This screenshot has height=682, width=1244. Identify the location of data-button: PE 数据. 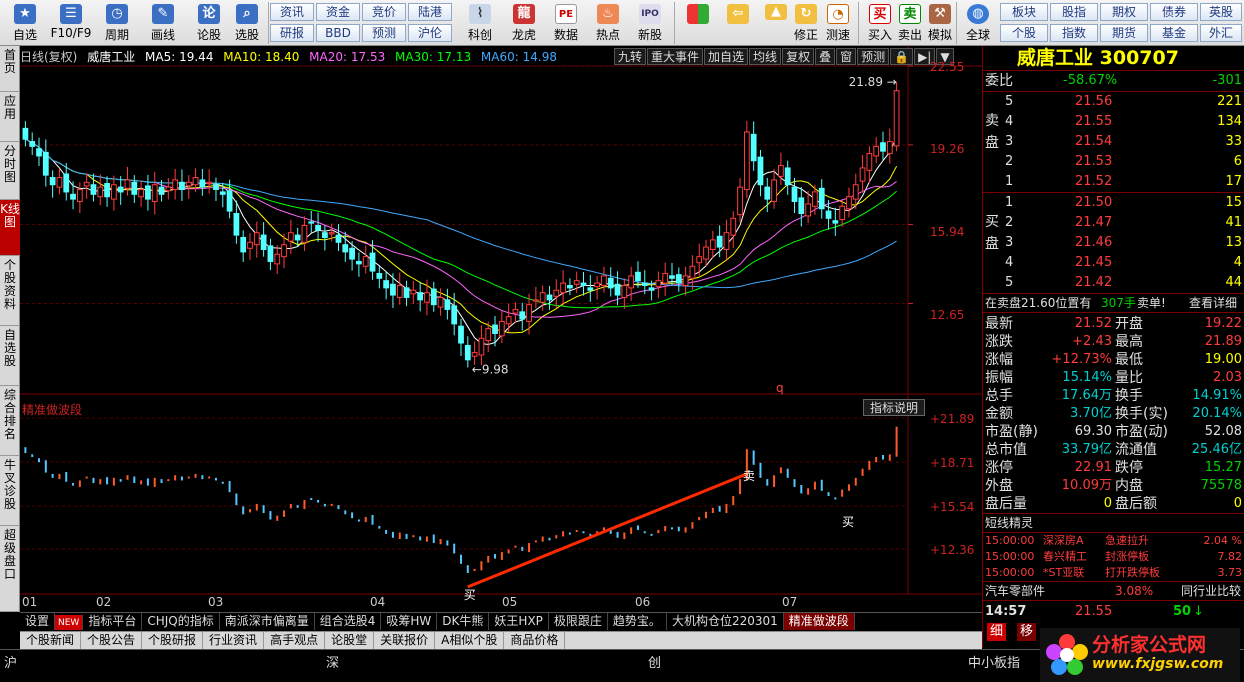
(566, 23).